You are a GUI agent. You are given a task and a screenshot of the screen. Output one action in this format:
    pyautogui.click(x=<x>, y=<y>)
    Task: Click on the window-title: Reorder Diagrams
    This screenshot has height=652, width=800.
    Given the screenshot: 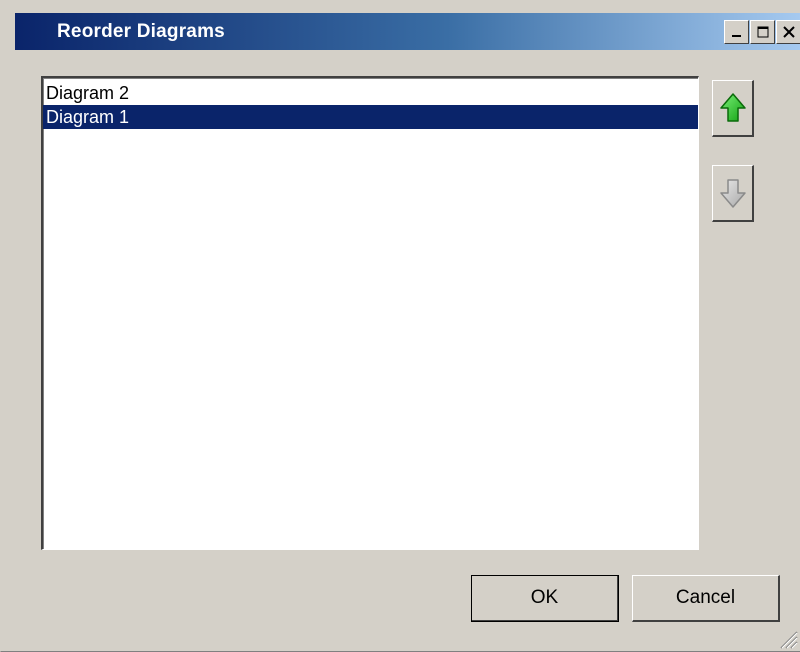 What is the action you would take?
    pyautogui.click(x=141, y=31)
    